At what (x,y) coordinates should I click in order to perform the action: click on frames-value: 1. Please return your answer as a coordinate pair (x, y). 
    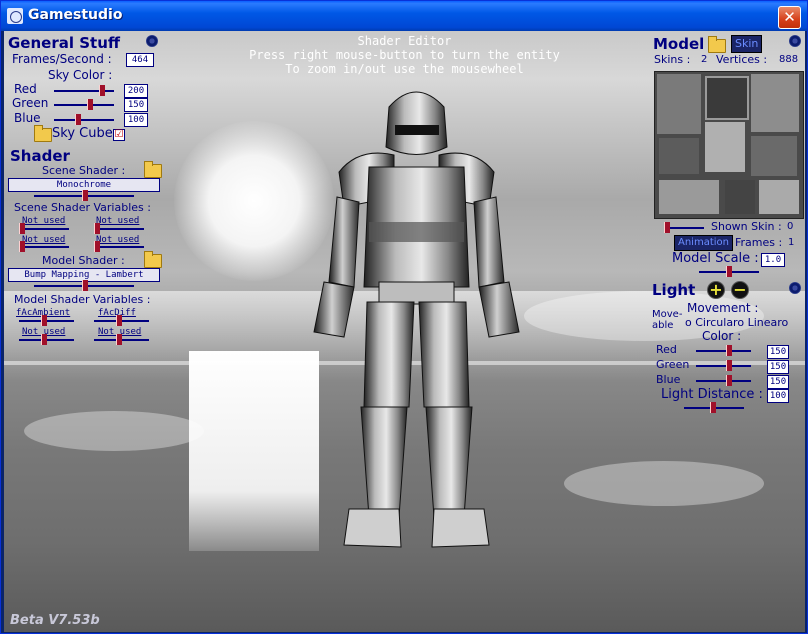
    Looking at the image, I should click on (791, 242).